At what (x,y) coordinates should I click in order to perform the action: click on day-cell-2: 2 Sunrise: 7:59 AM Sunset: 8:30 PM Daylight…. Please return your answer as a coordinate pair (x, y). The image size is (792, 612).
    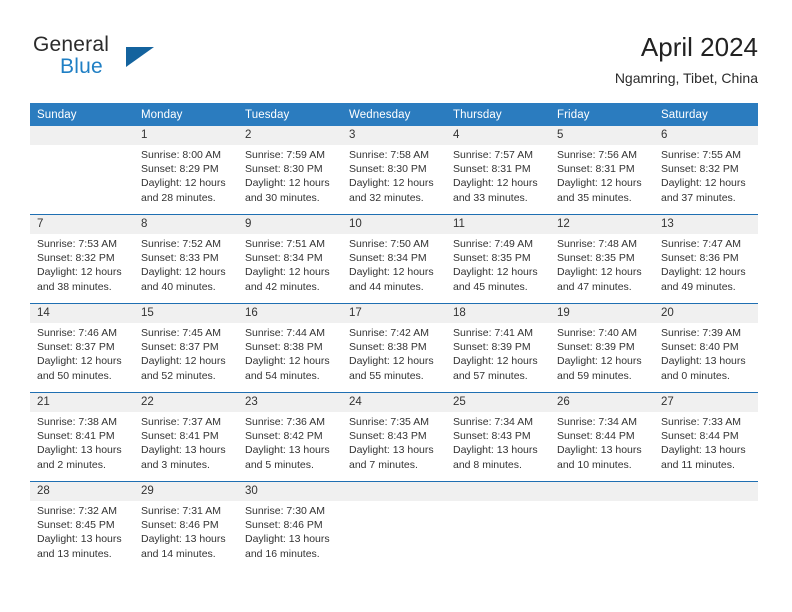
    Looking at the image, I should click on (290, 170).